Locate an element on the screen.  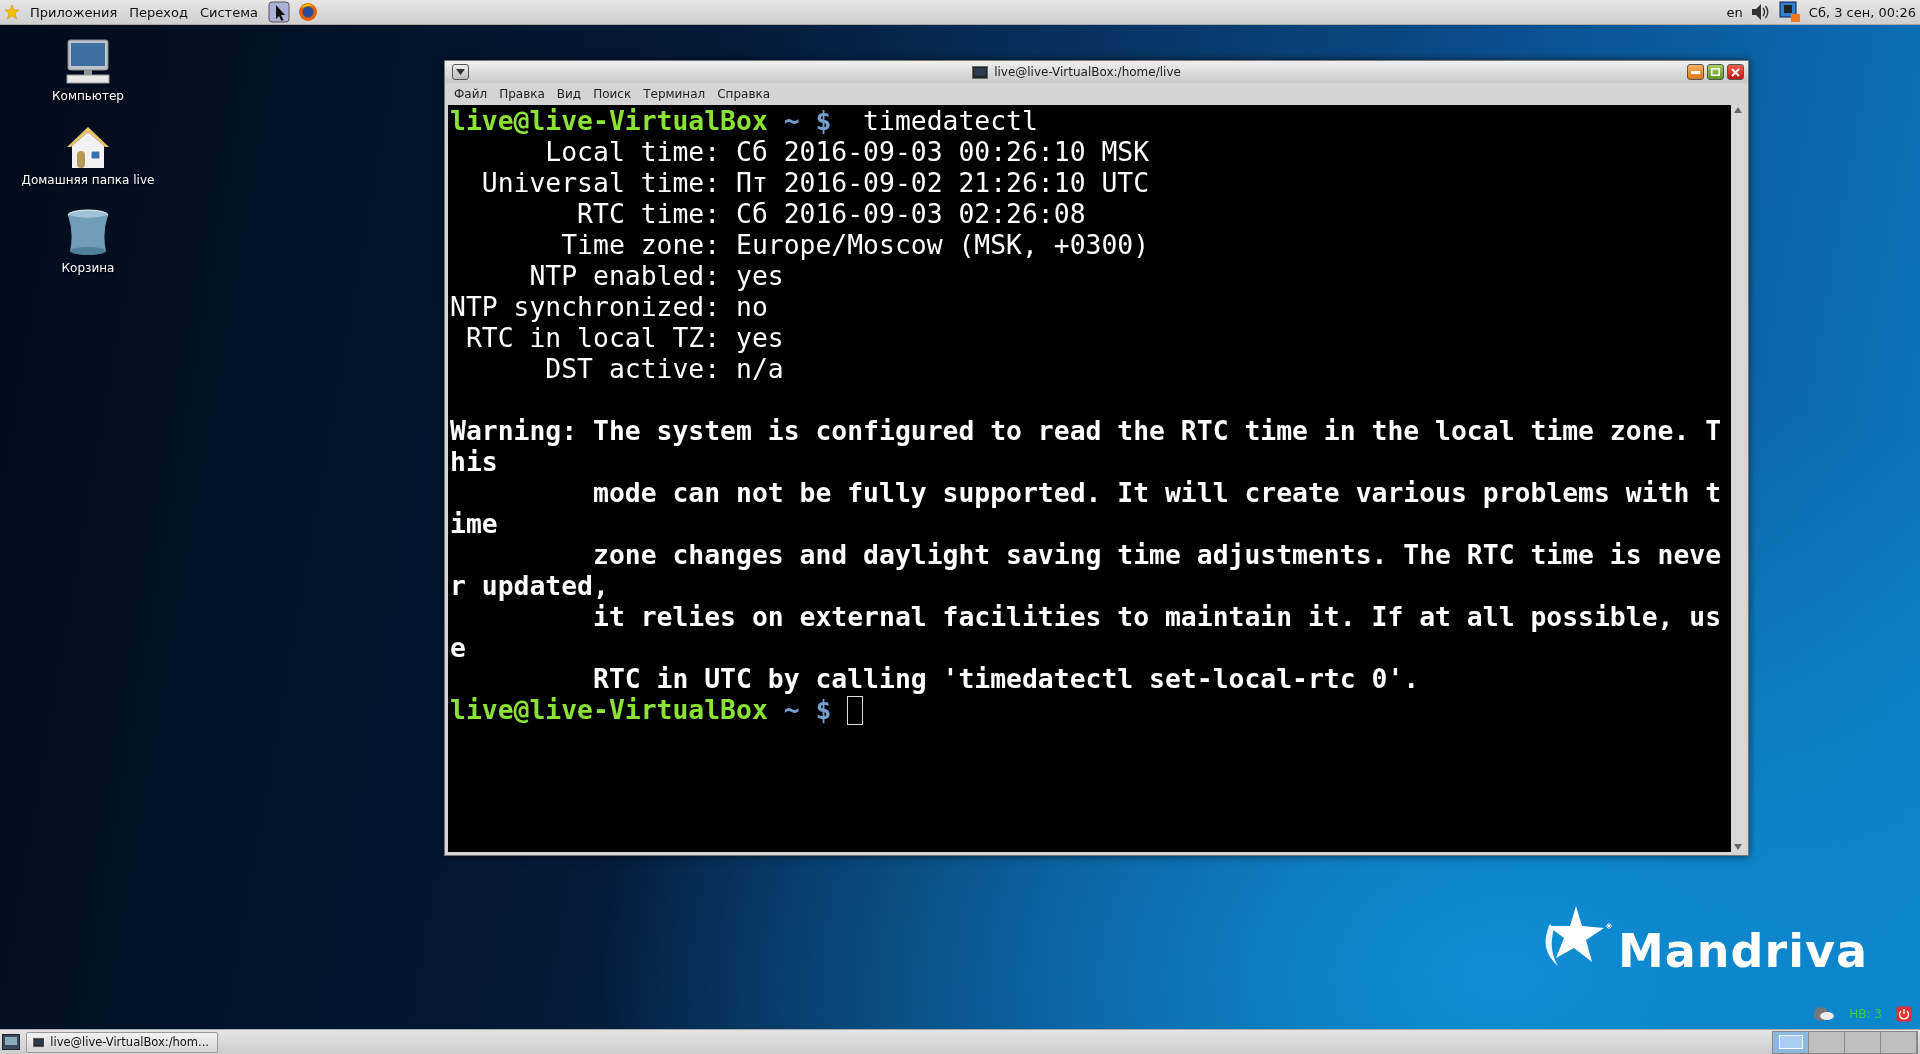
minimize-button is located at coordinates (1695, 72).